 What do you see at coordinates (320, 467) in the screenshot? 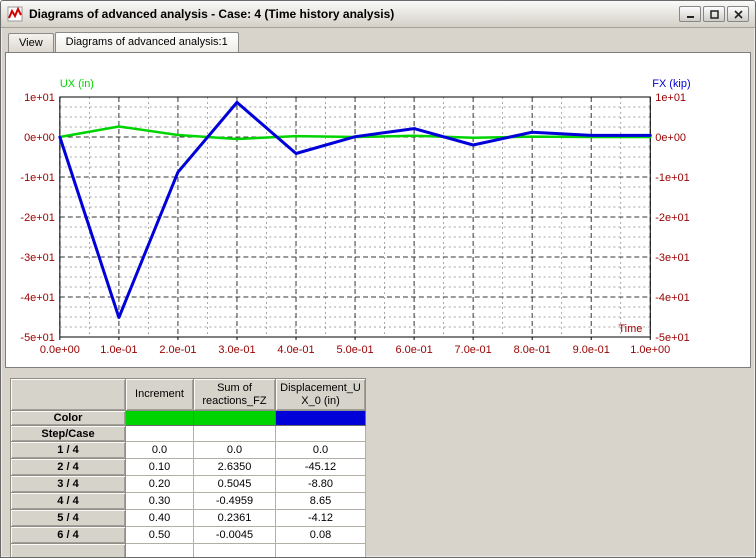
I see `table-cell: -45.12` at bounding box center [320, 467].